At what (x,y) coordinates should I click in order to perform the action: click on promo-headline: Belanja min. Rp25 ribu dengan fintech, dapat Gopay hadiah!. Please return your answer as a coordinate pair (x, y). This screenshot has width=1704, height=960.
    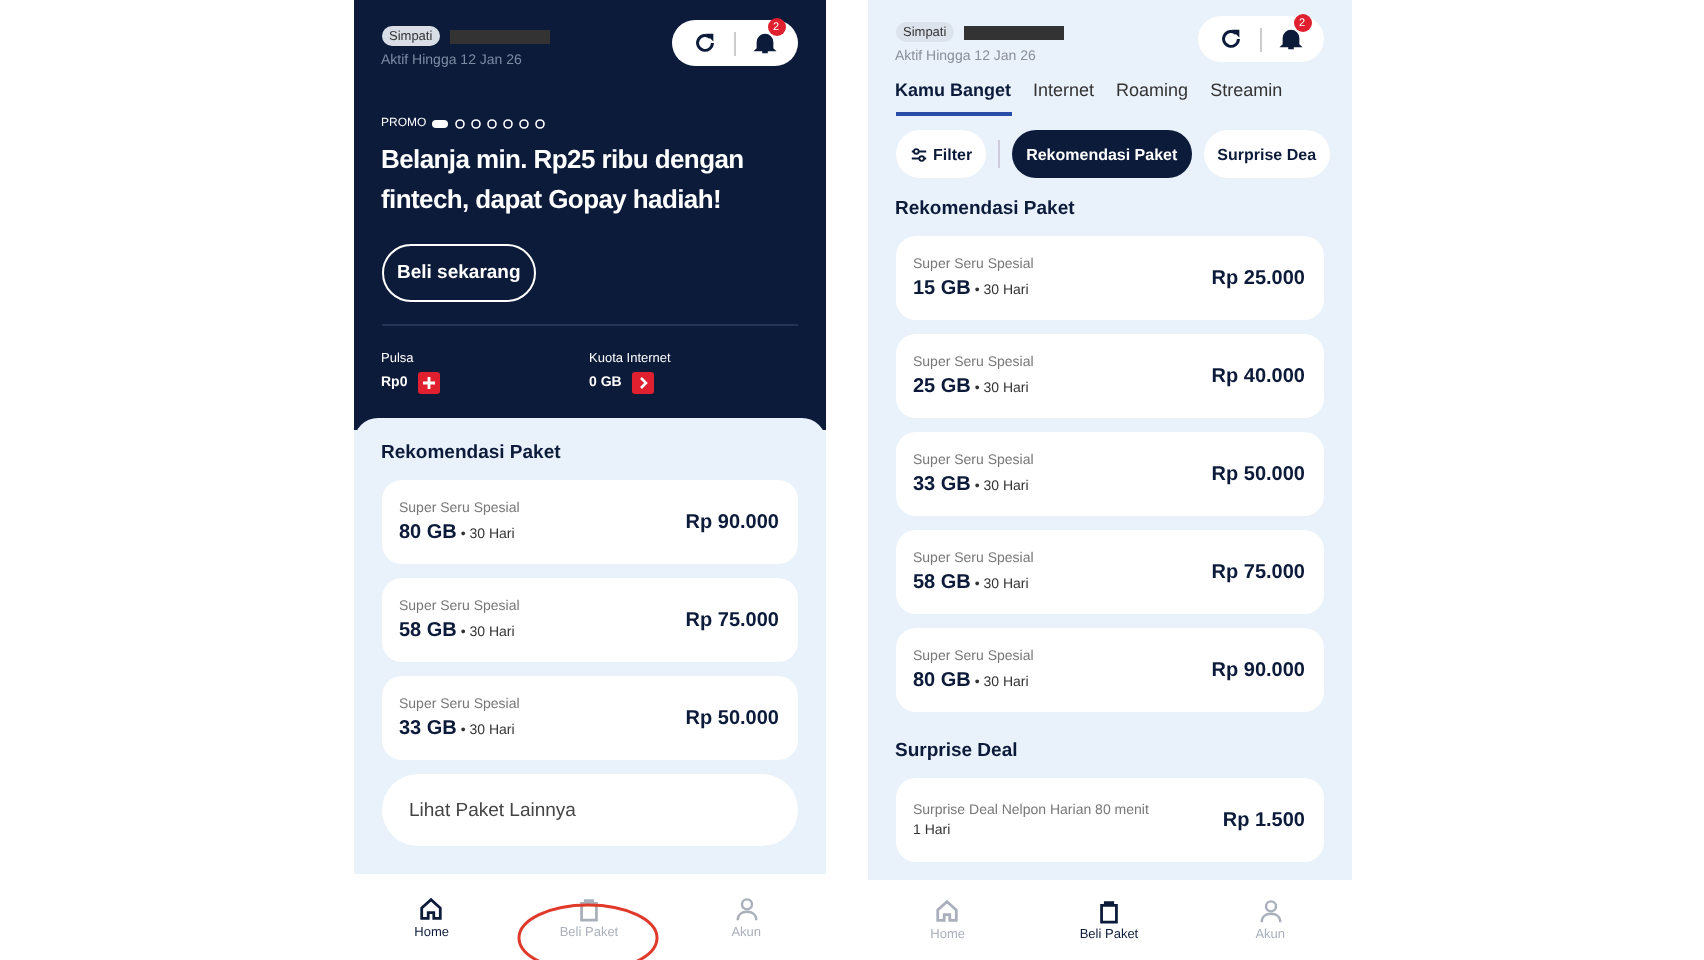
    Looking at the image, I should click on (563, 180).